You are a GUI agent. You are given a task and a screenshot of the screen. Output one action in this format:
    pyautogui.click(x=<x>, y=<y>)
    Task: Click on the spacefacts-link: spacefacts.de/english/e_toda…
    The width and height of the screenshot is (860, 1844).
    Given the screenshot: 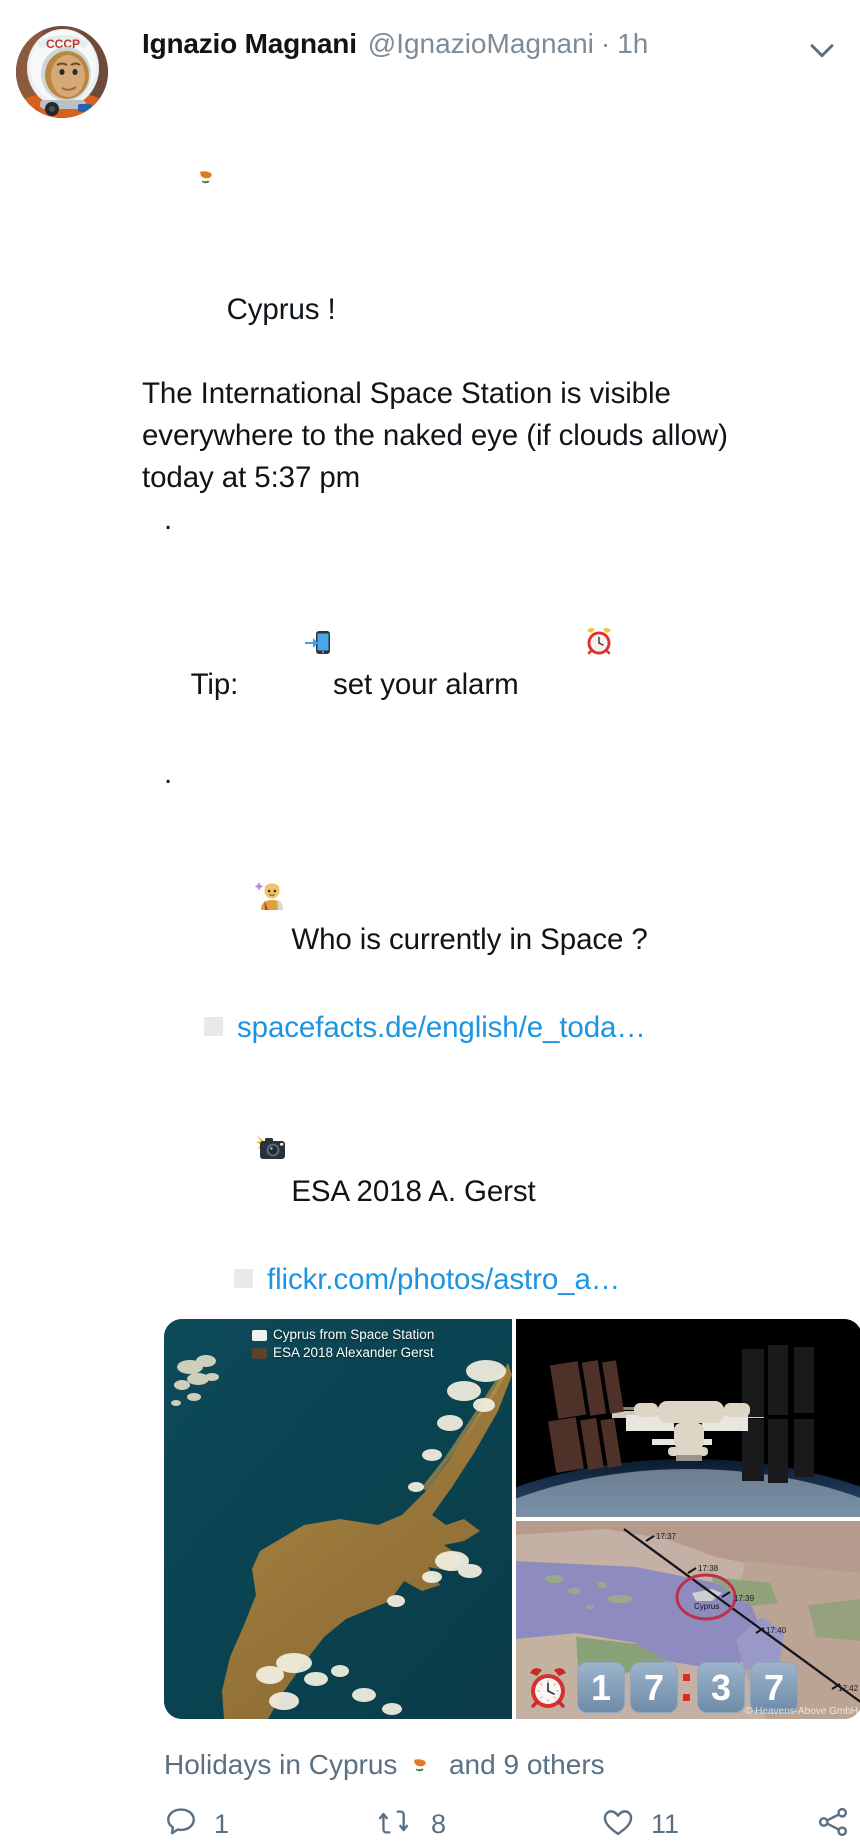 What is the action you would take?
    pyautogui.click(x=441, y=1027)
    